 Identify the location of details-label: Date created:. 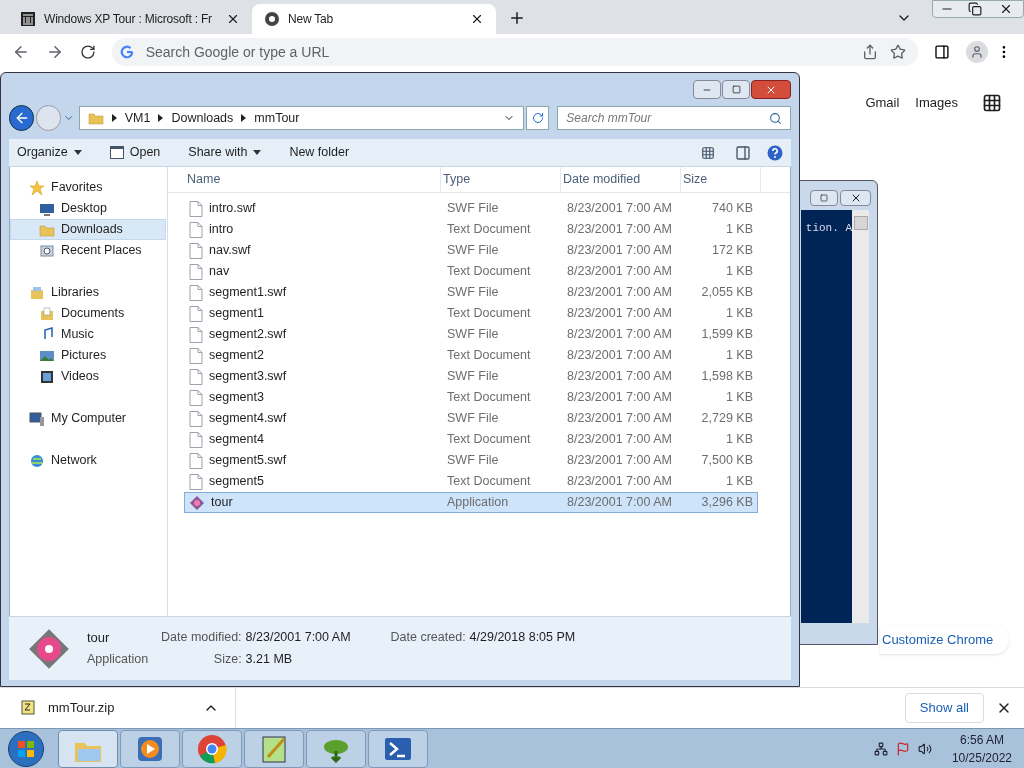
(428, 638).